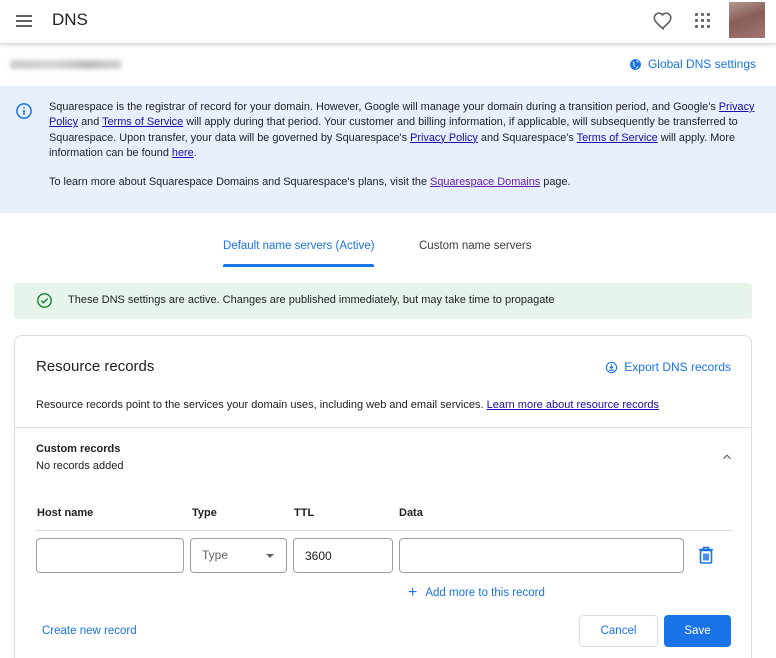 Image resolution: width=776 pixels, height=658 pixels. What do you see at coordinates (444, 138) in the screenshot?
I see `privacy-policy-link-squarespace: Privacy Policy` at bounding box center [444, 138].